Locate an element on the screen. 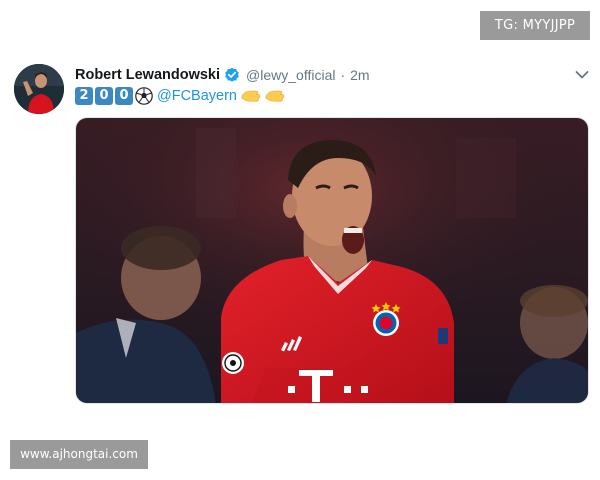 Image resolution: width=600 pixels, height=480 pixels. chevron-down-icon is located at coordinates (582, 75).